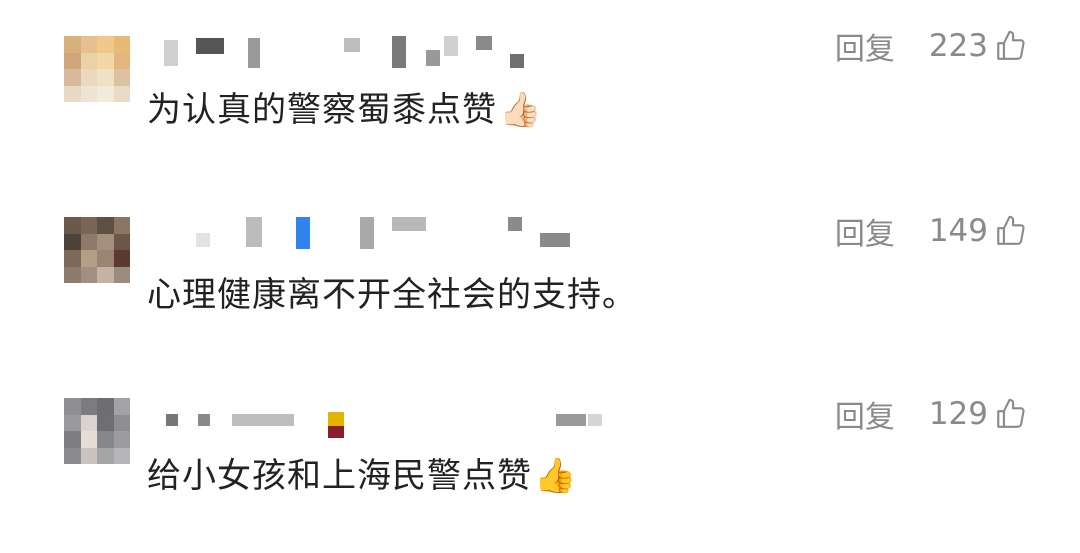 The image size is (1080, 553). What do you see at coordinates (958, 414) in the screenshot?
I see `like-count: 129` at bounding box center [958, 414].